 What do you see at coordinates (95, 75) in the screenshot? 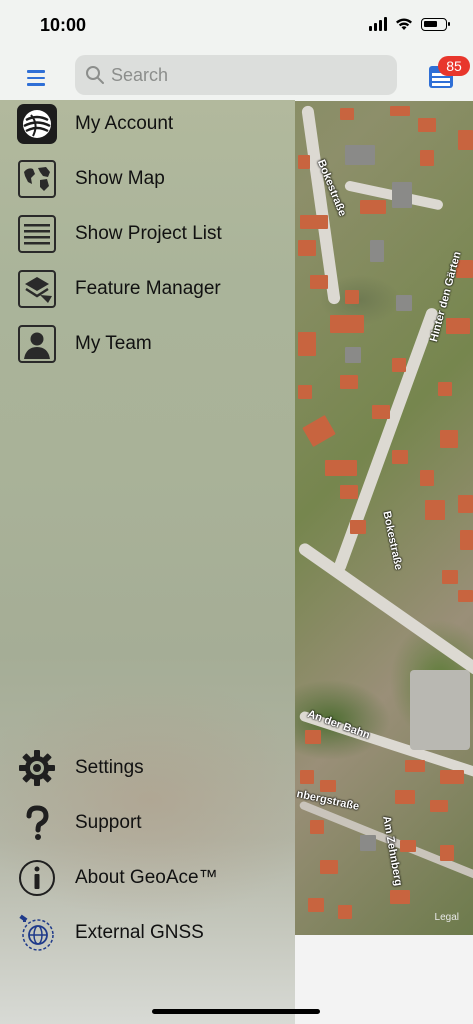
I see `search-icon` at bounding box center [95, 75].